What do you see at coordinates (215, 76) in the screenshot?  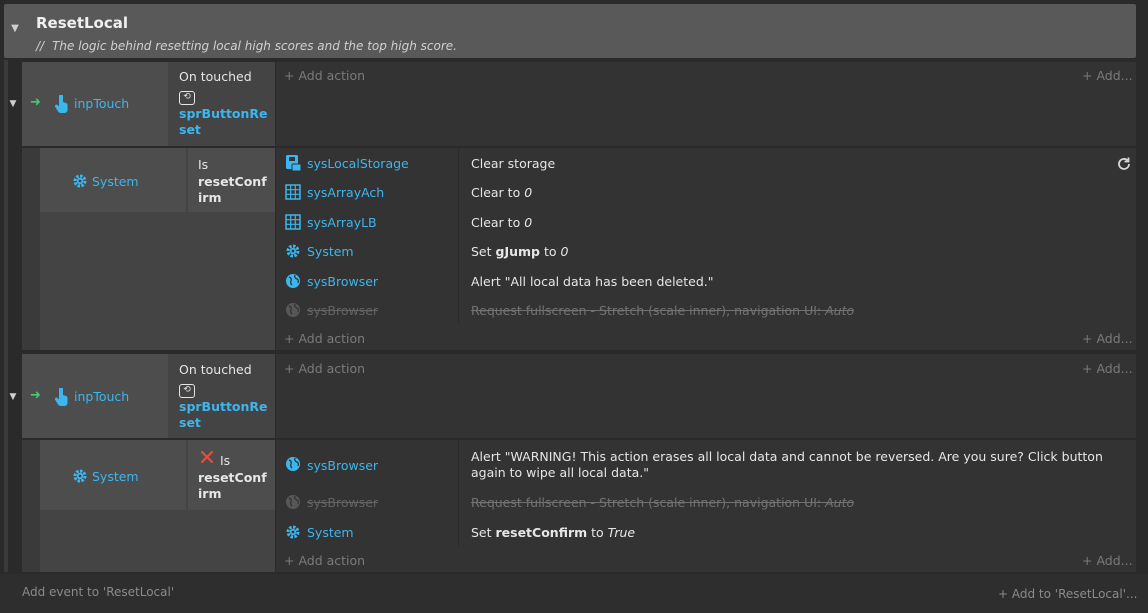 I see `event-1-trigger-text: On touched` at bounding box center [215, 76].